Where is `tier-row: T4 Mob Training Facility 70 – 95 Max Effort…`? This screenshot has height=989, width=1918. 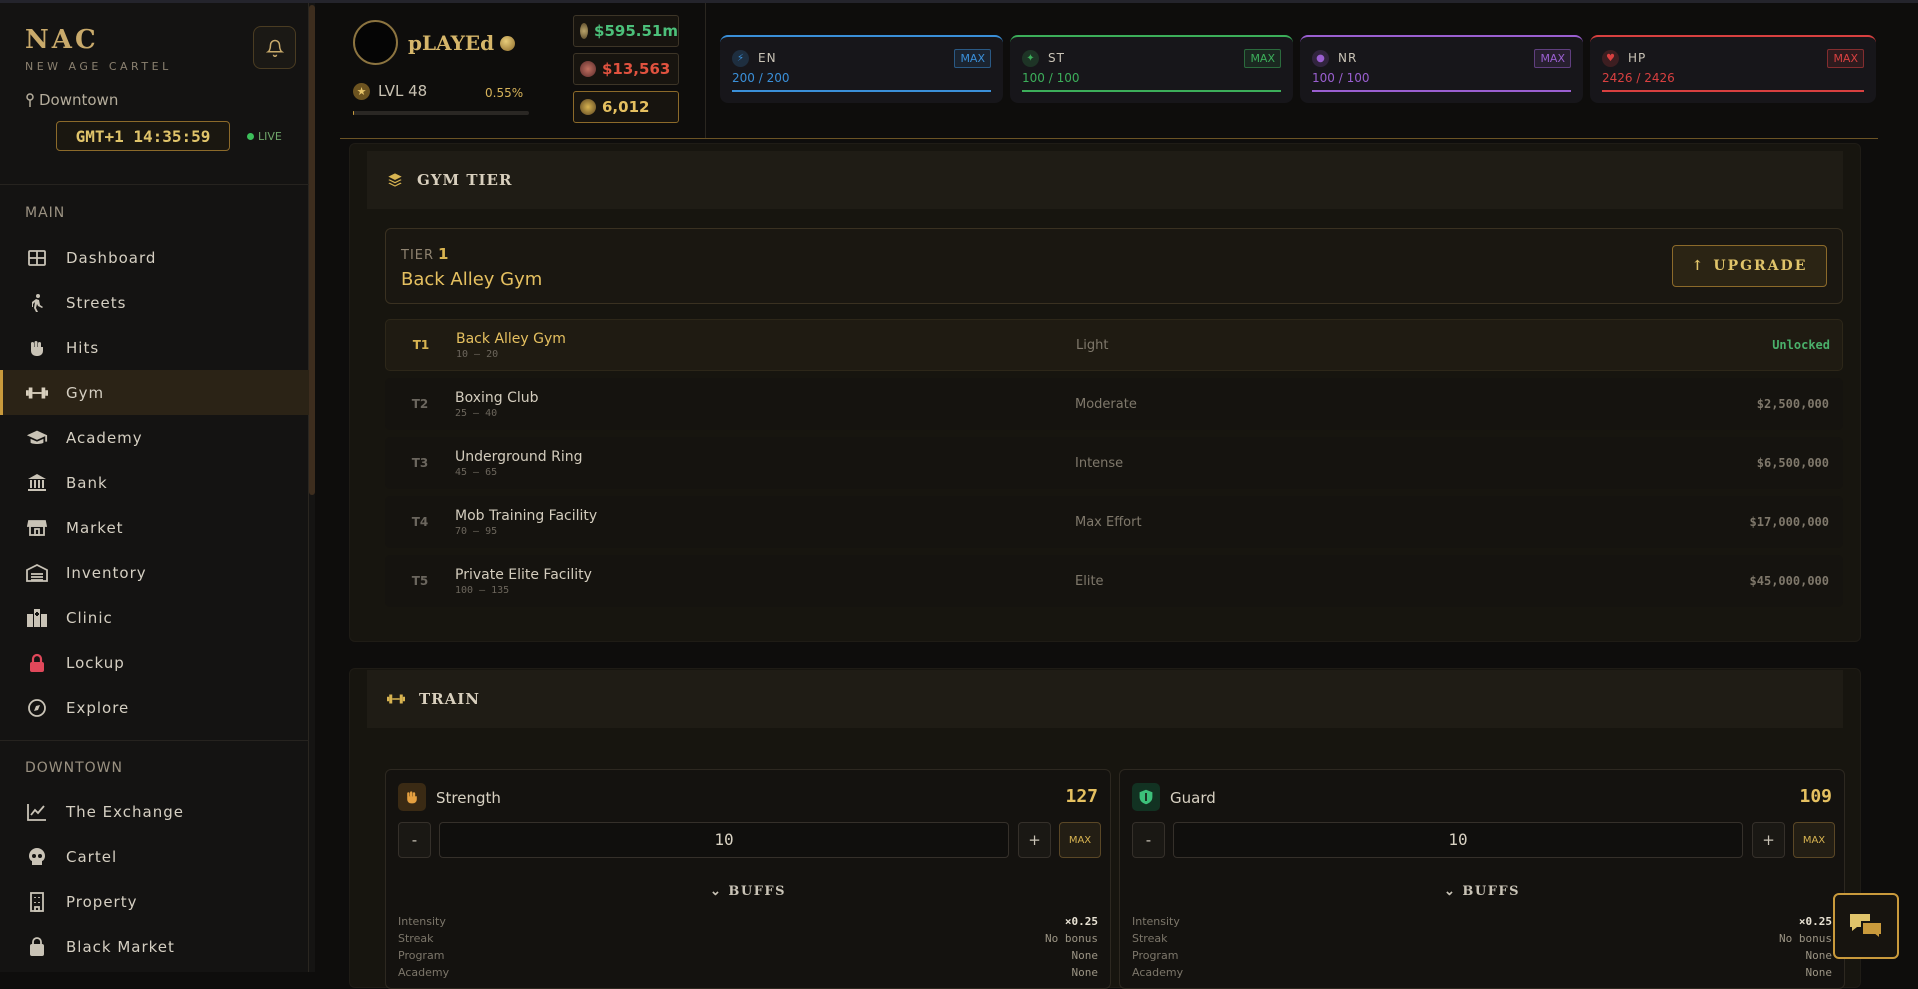
tier-row: T4 Mob Training Facility 70 – 95 Max Effort… is located at coordinates (1114, 522).